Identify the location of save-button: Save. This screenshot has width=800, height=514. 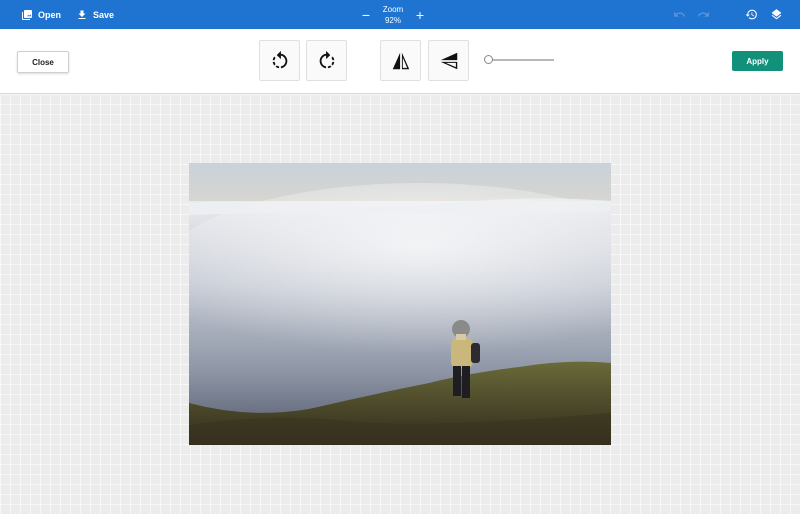
(95, 14).